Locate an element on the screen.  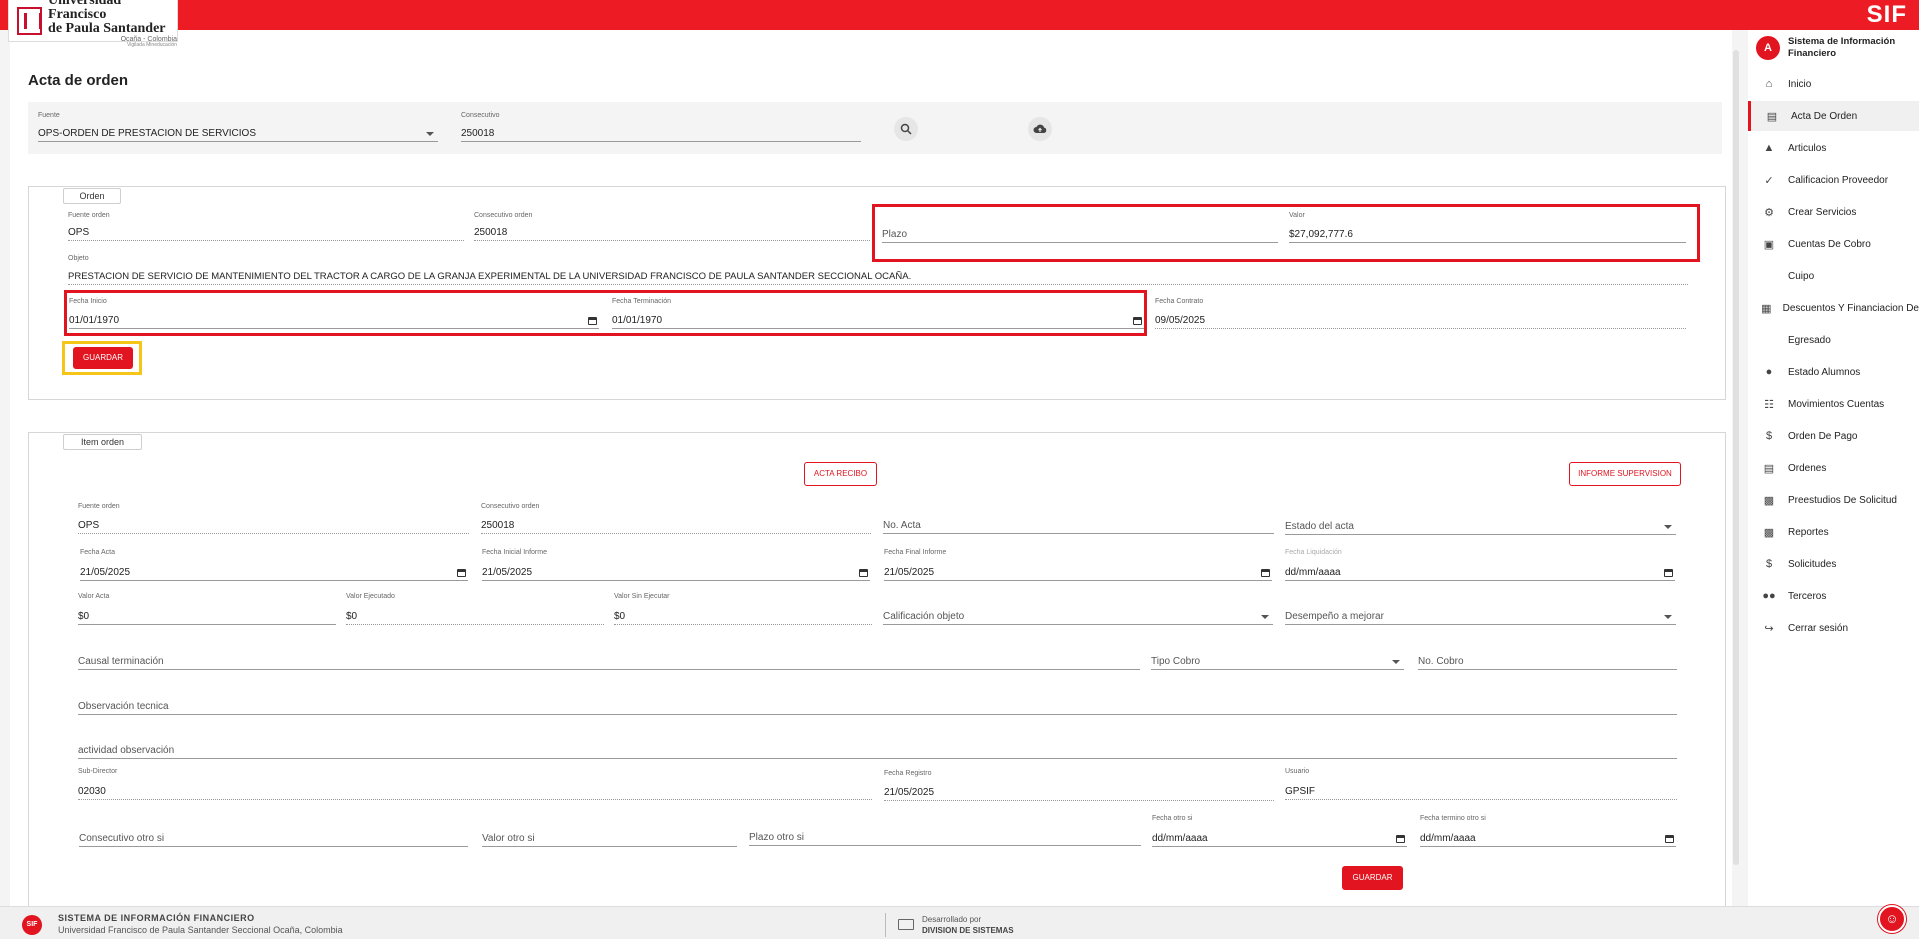
fecha-contrato-field: Fecha Contrato 09/05/2025 is located at coordinates (1420, 313).